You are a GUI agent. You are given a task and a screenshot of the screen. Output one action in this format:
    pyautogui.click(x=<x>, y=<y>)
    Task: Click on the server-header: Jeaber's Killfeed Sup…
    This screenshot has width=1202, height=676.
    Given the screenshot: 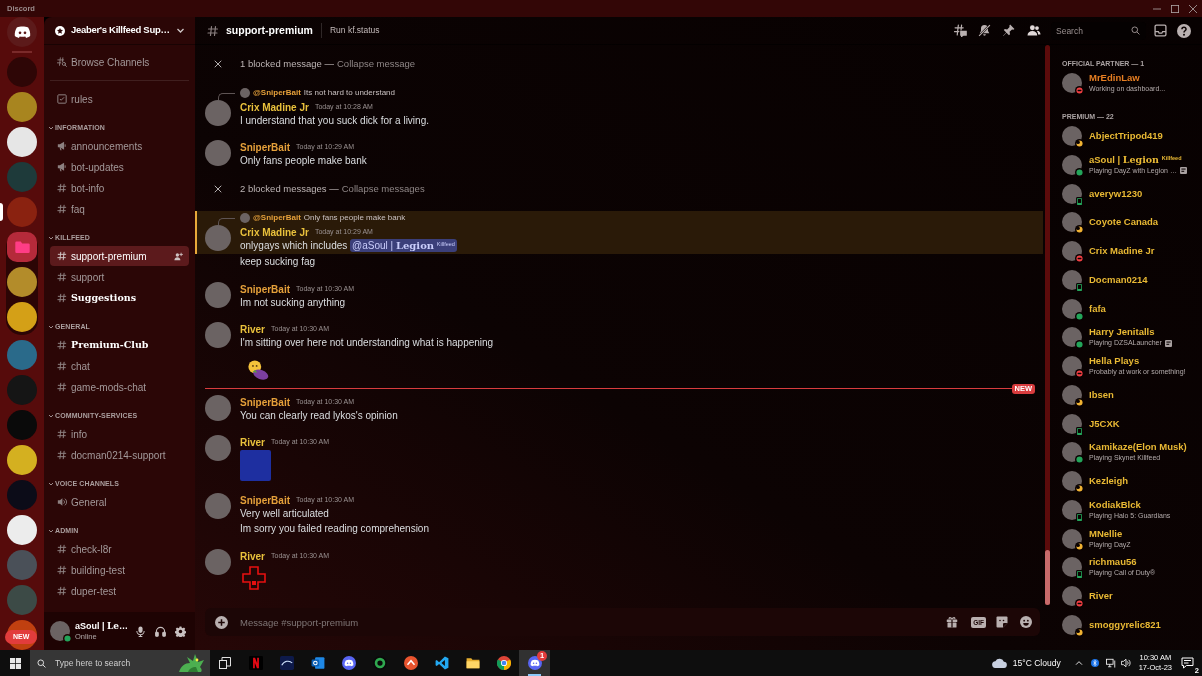 What is the action you would take?
    pyautogui.click(x=119, y=31)
    